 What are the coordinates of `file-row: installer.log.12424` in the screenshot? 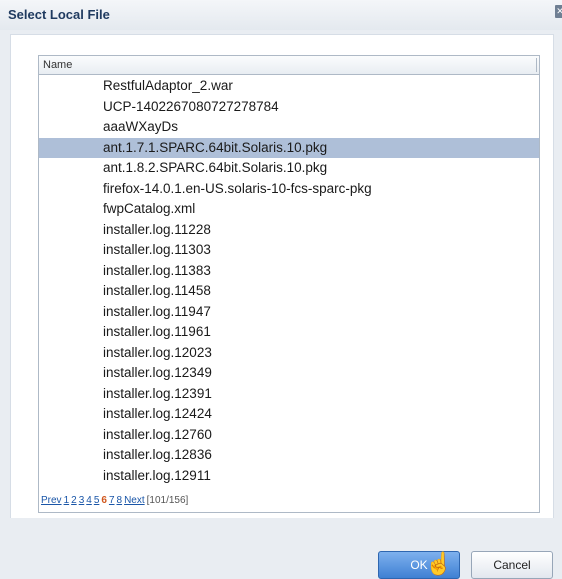 It's located at (289, 414).